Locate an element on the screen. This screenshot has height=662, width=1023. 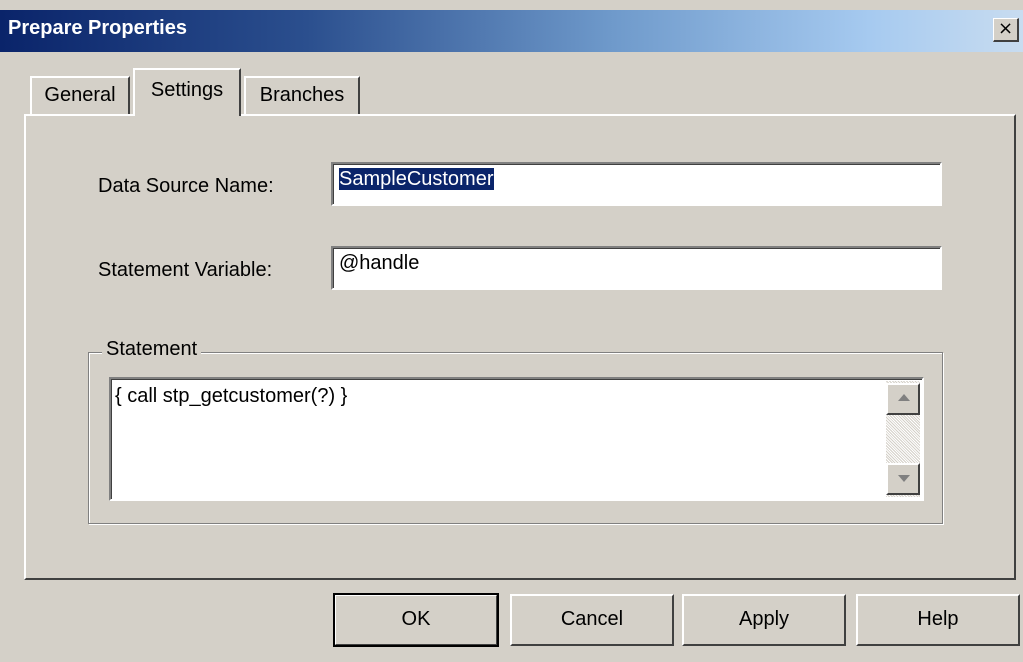
statement-textarea: { call stp_getcustomer(?) } is located at coordinates (516, 439).